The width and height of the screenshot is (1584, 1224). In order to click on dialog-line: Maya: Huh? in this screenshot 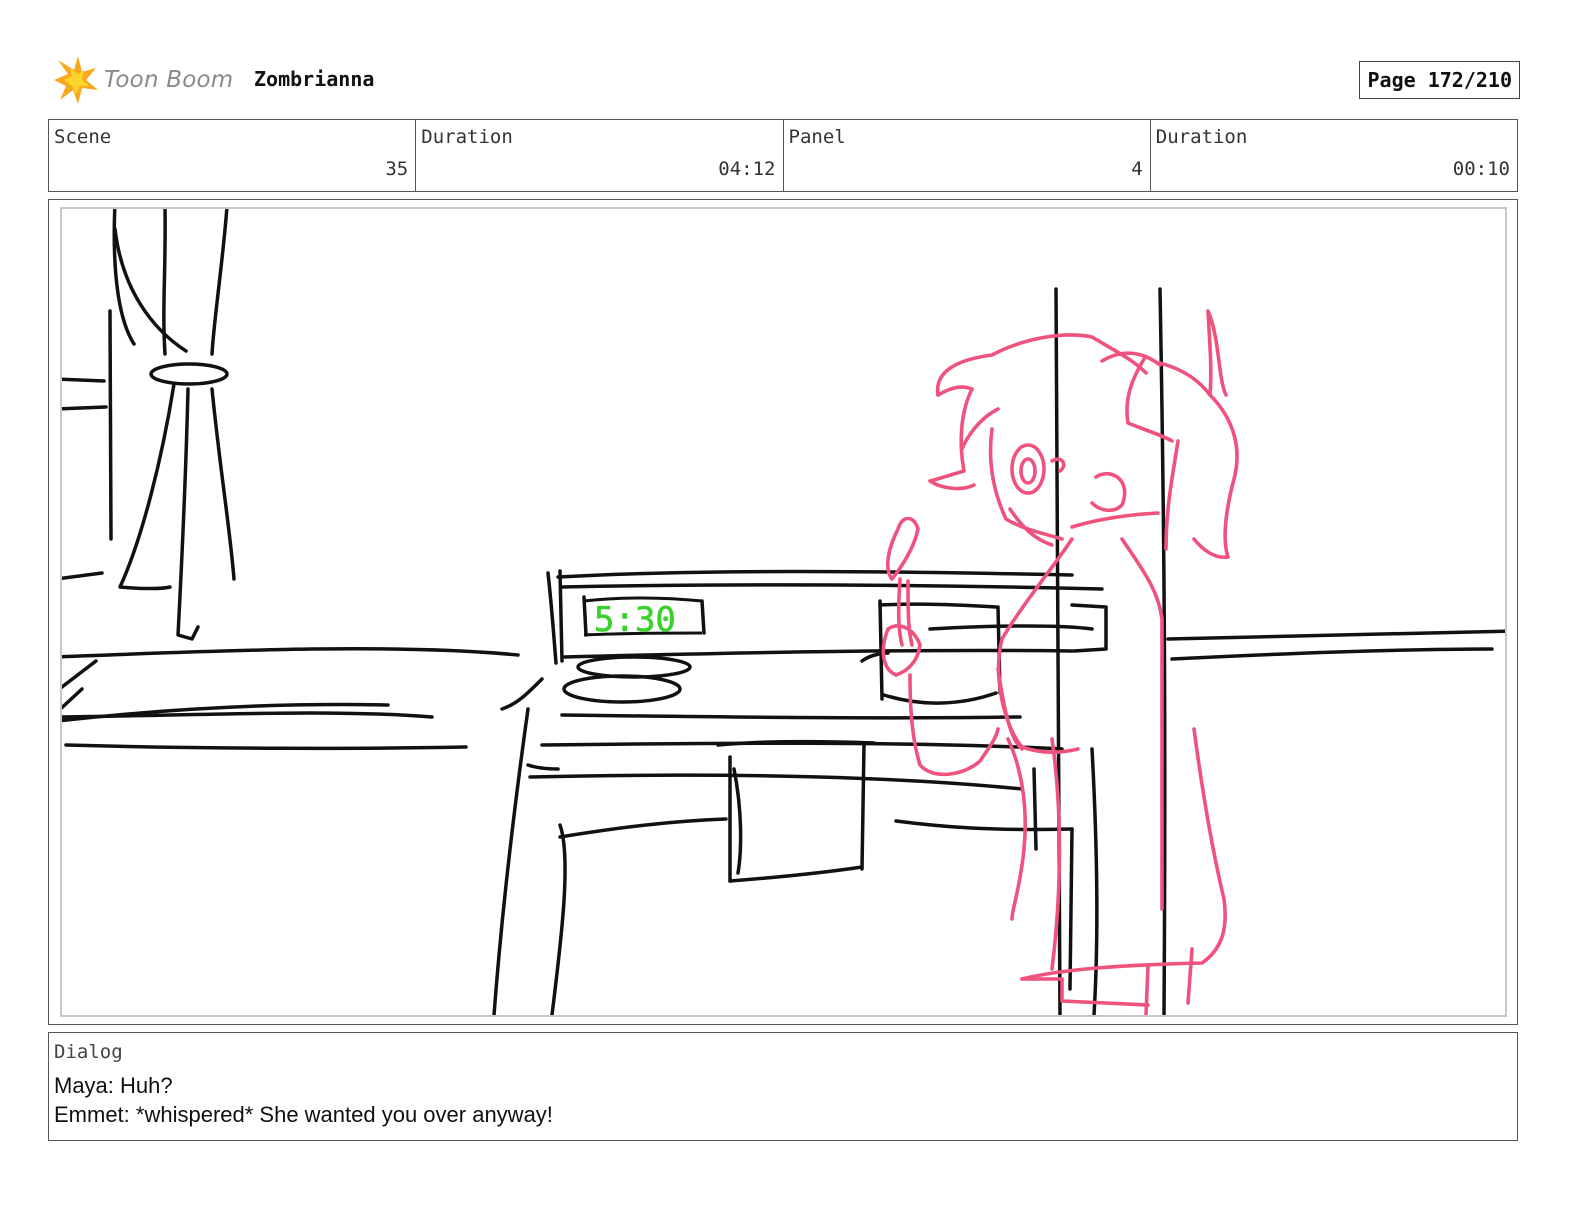, I will do `click(113, 1085)`.